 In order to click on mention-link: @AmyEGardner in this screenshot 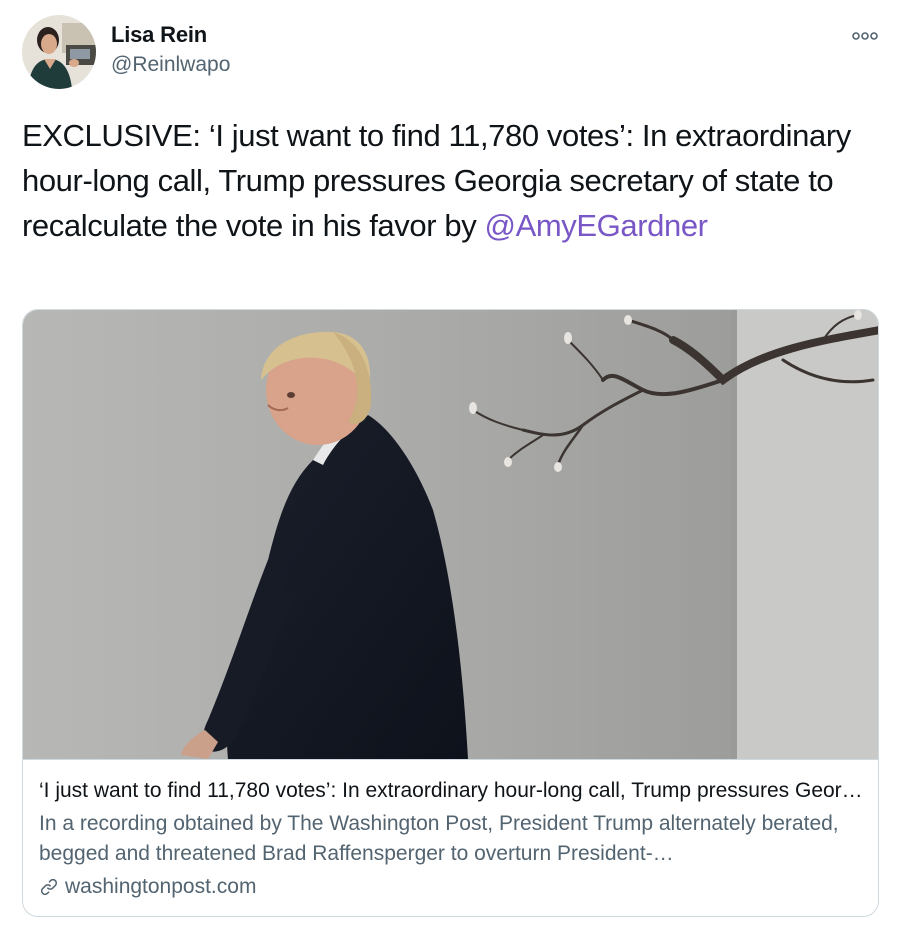, I will do `click(596, 225)`.